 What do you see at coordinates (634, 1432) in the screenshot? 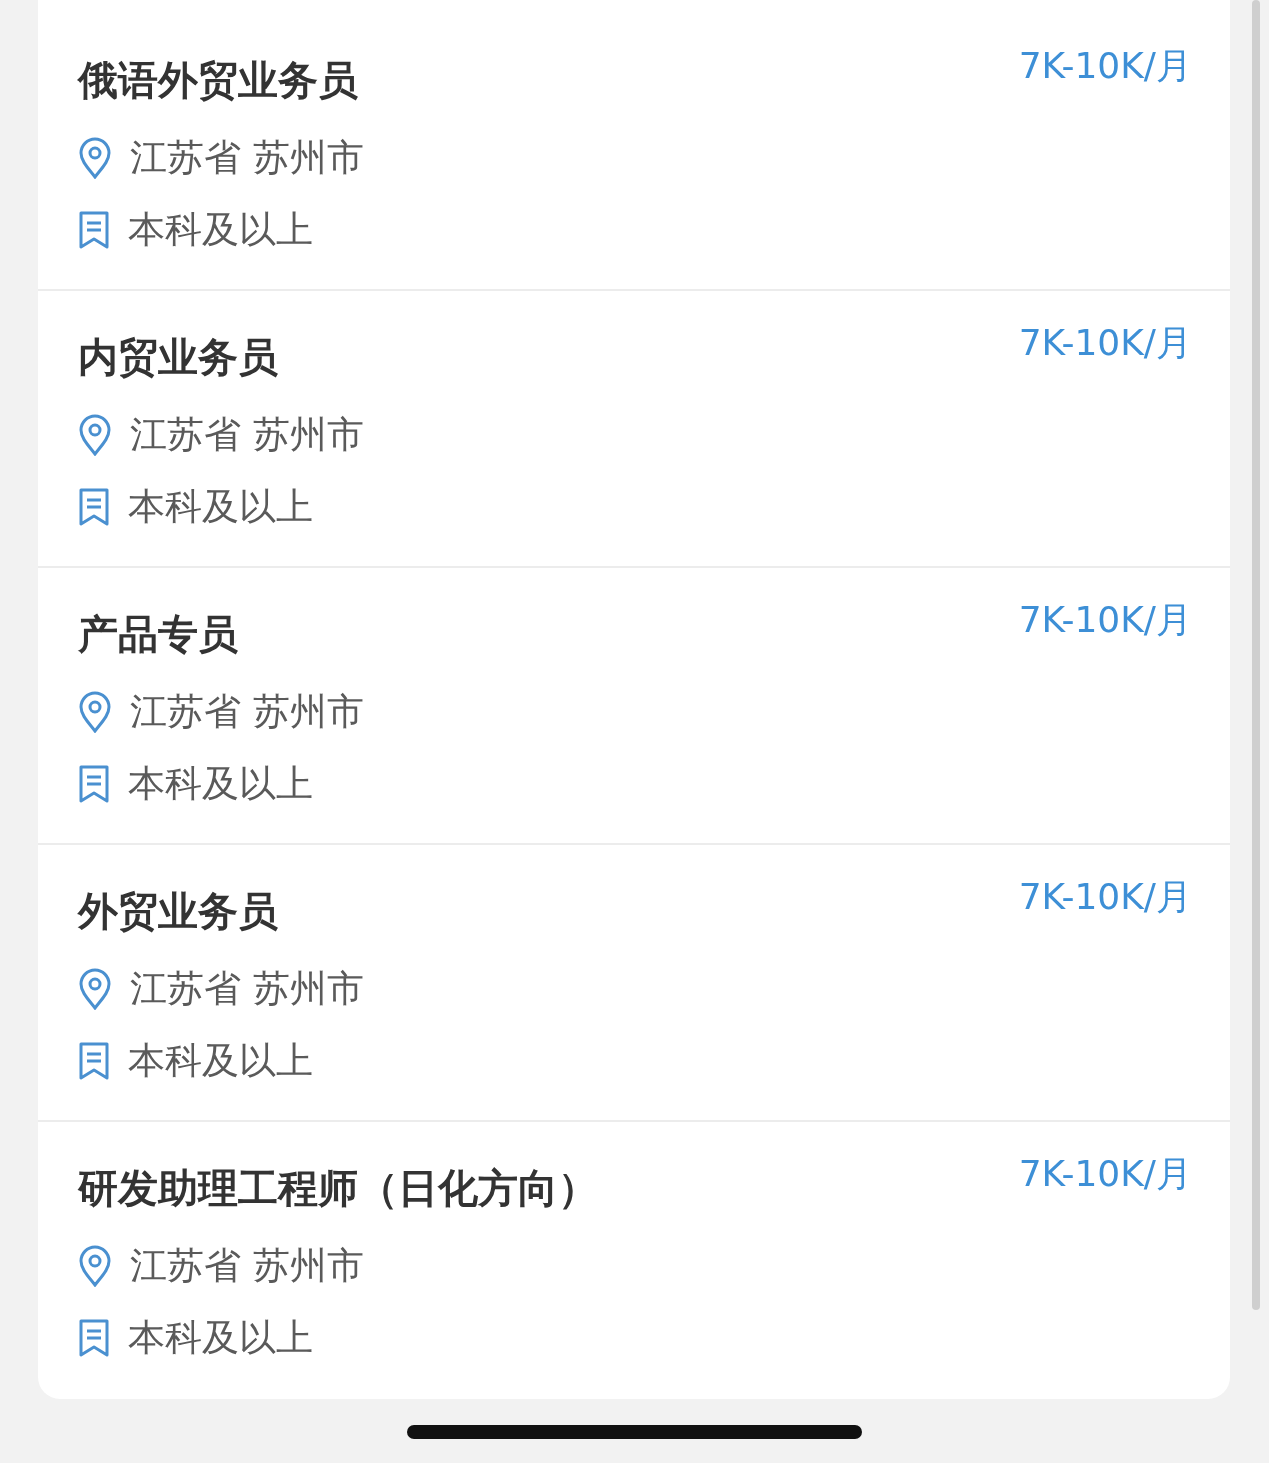
I see `home-indicator` at bounding box center [634, 1432].